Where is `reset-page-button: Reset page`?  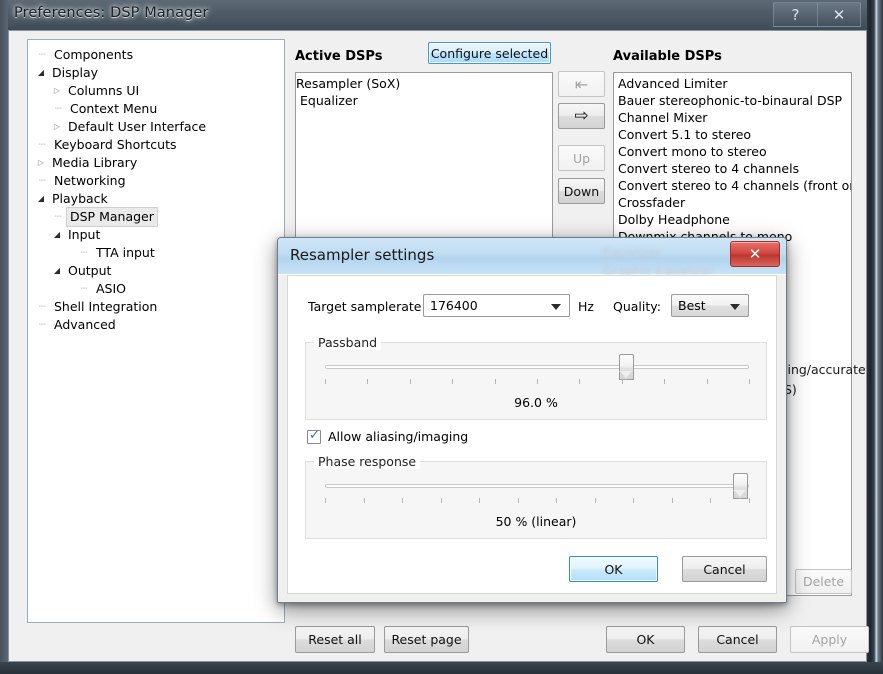
reset-page-button: Reset page is located at coordinates (426, 639).